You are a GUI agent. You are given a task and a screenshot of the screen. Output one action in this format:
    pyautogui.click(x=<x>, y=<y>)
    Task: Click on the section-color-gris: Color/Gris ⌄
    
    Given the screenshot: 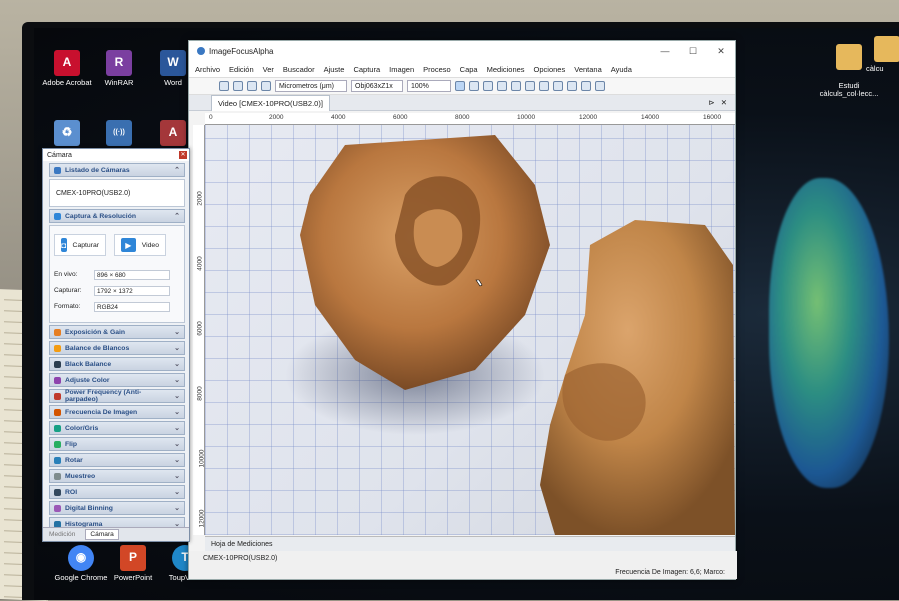 What is the action you would take?
    pyautogui.click(x=117, y=428)
    